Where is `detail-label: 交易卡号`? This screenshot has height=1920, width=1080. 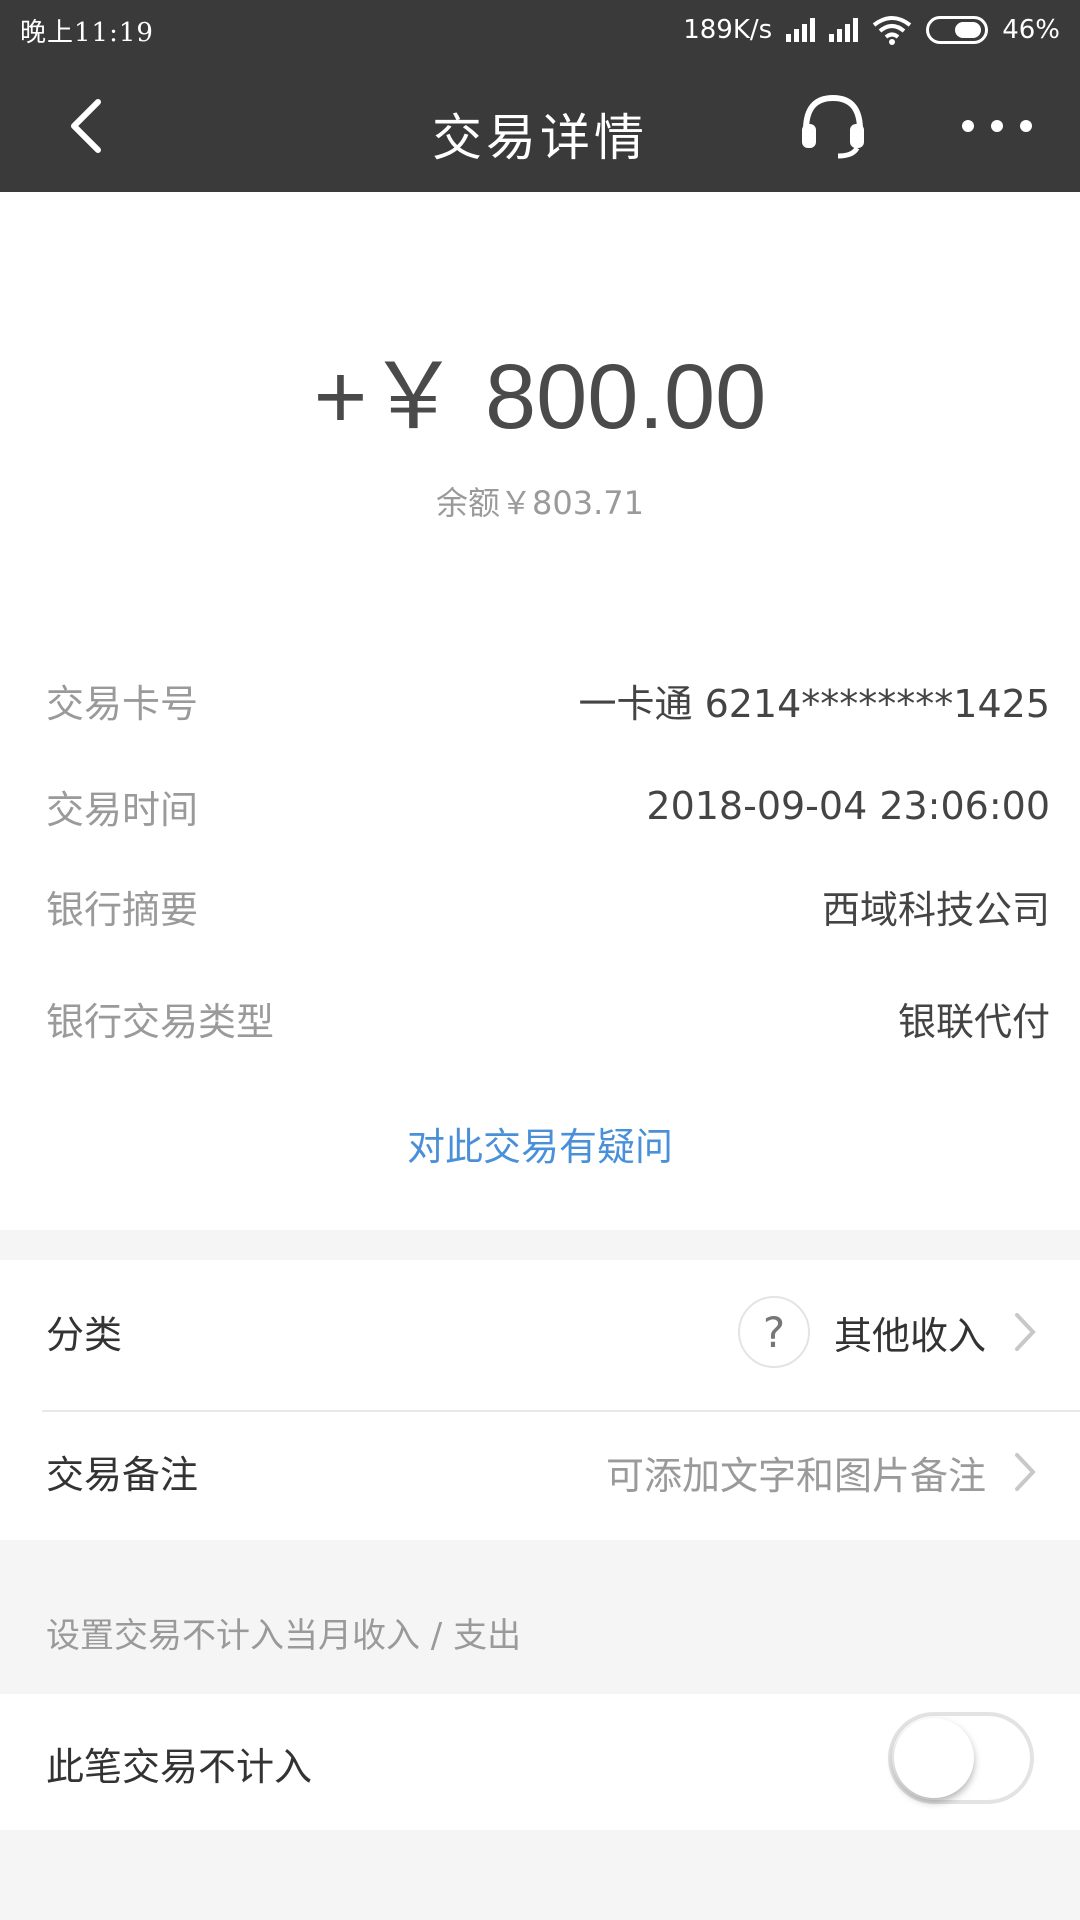 detail-label: 交易卡号 is located at coordinates (122, 703).